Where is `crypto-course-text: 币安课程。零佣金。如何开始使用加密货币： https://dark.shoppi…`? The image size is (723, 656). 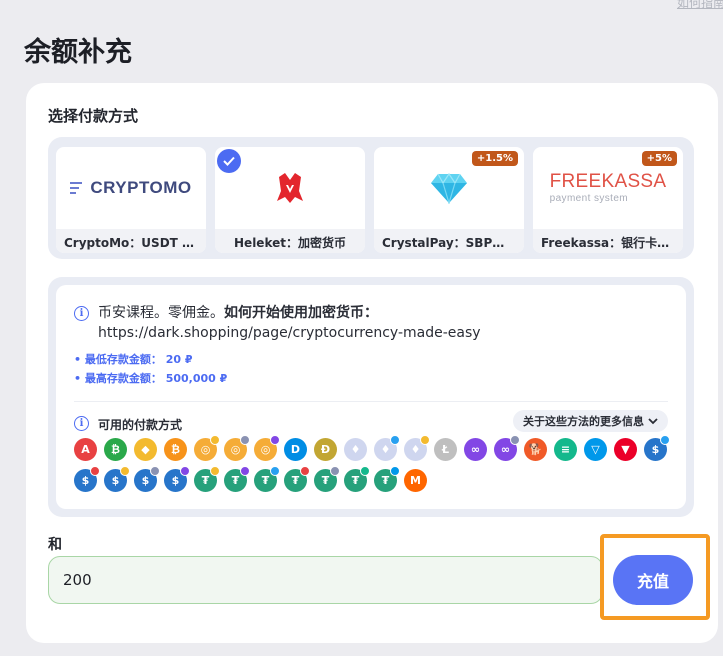 crypto-course-text: 币安课程。零佣金。如何开始使用加密货币： https://dark.shoppi… is located at coordinates (289, 323).